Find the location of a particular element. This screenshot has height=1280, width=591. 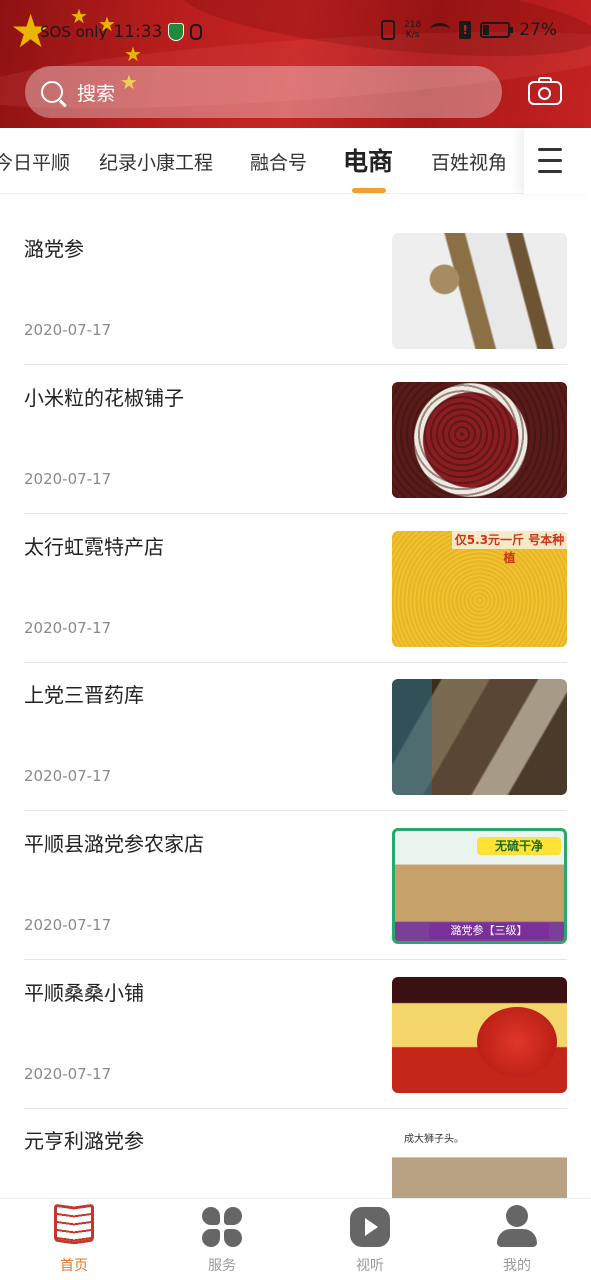

tab-dianshang: 电商 is located at coordinates (368, 160).